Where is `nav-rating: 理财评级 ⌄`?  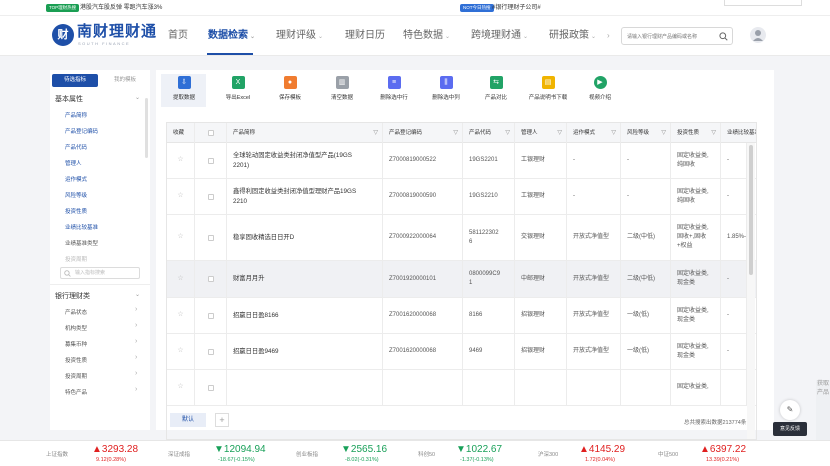
nav-rating: 理财评级 ⌄ is located at coordinates (299, 36).